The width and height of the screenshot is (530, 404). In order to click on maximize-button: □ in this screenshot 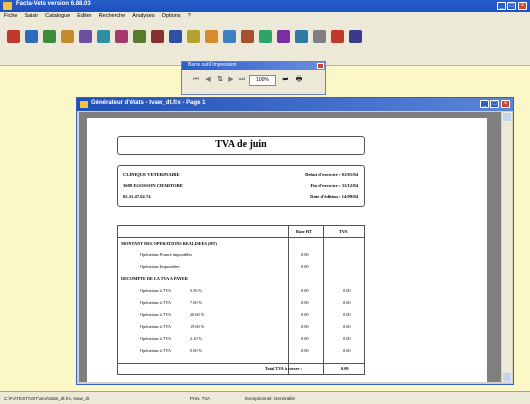, I will do `click(511, 6)`.